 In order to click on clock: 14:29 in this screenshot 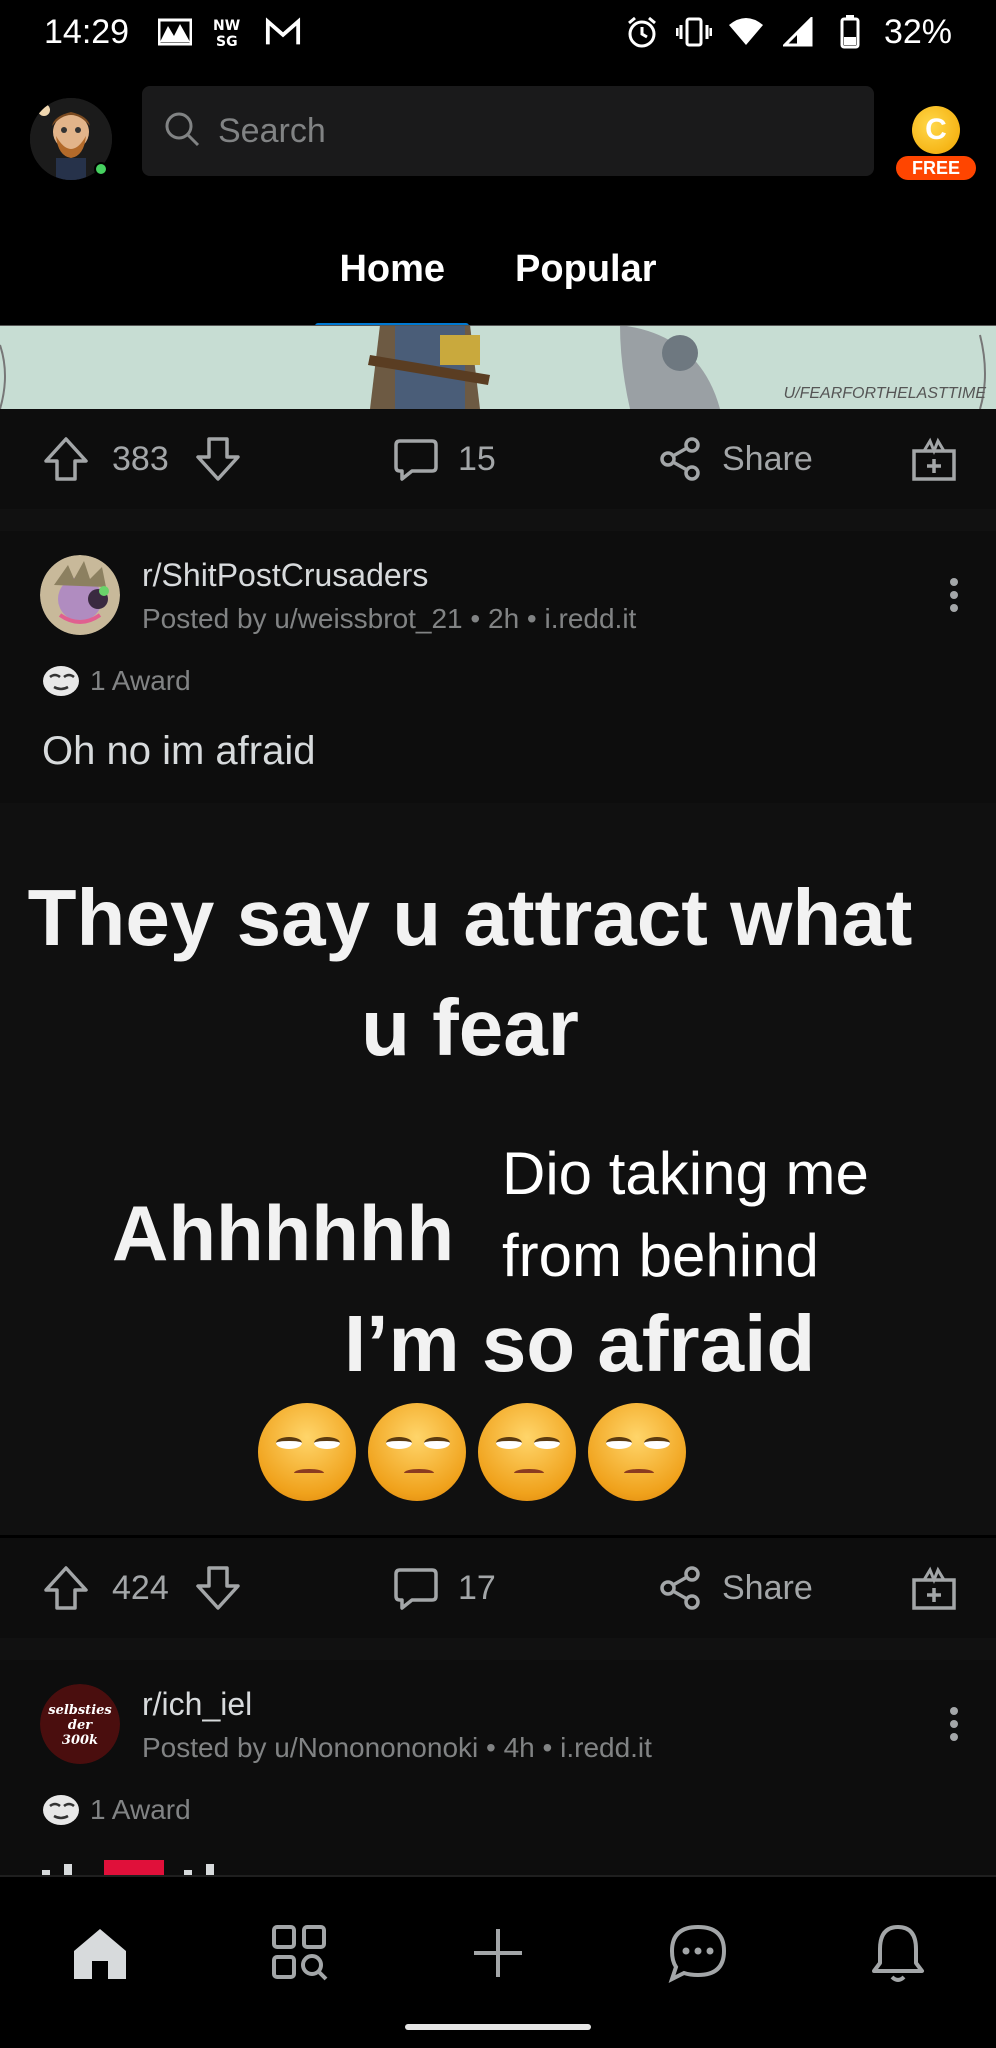, I will do `click(87, 31)`.